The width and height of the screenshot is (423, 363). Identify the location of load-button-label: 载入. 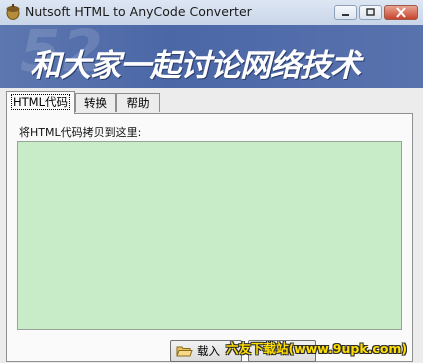
(208, 351).